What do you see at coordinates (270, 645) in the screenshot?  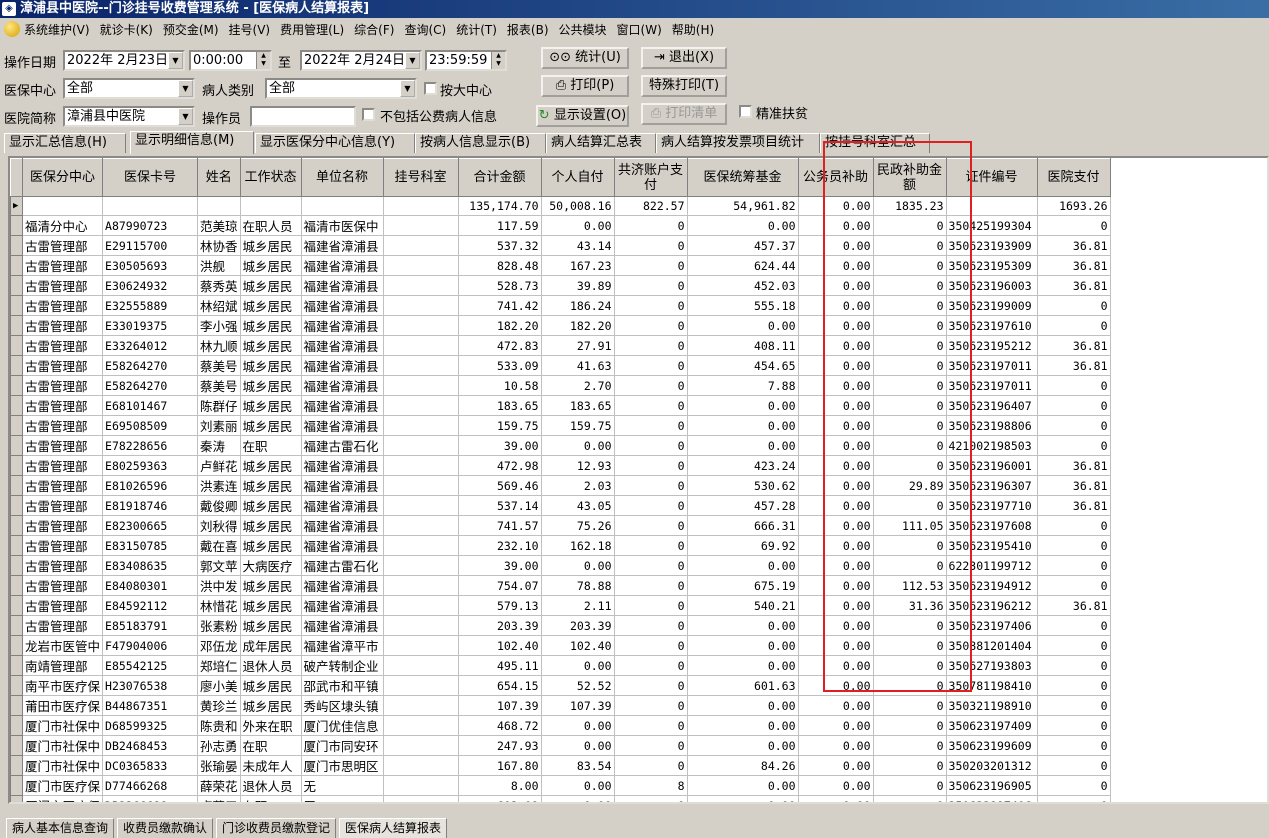 I see `table-cell: 成年居民` at bounding box center [270, 645].